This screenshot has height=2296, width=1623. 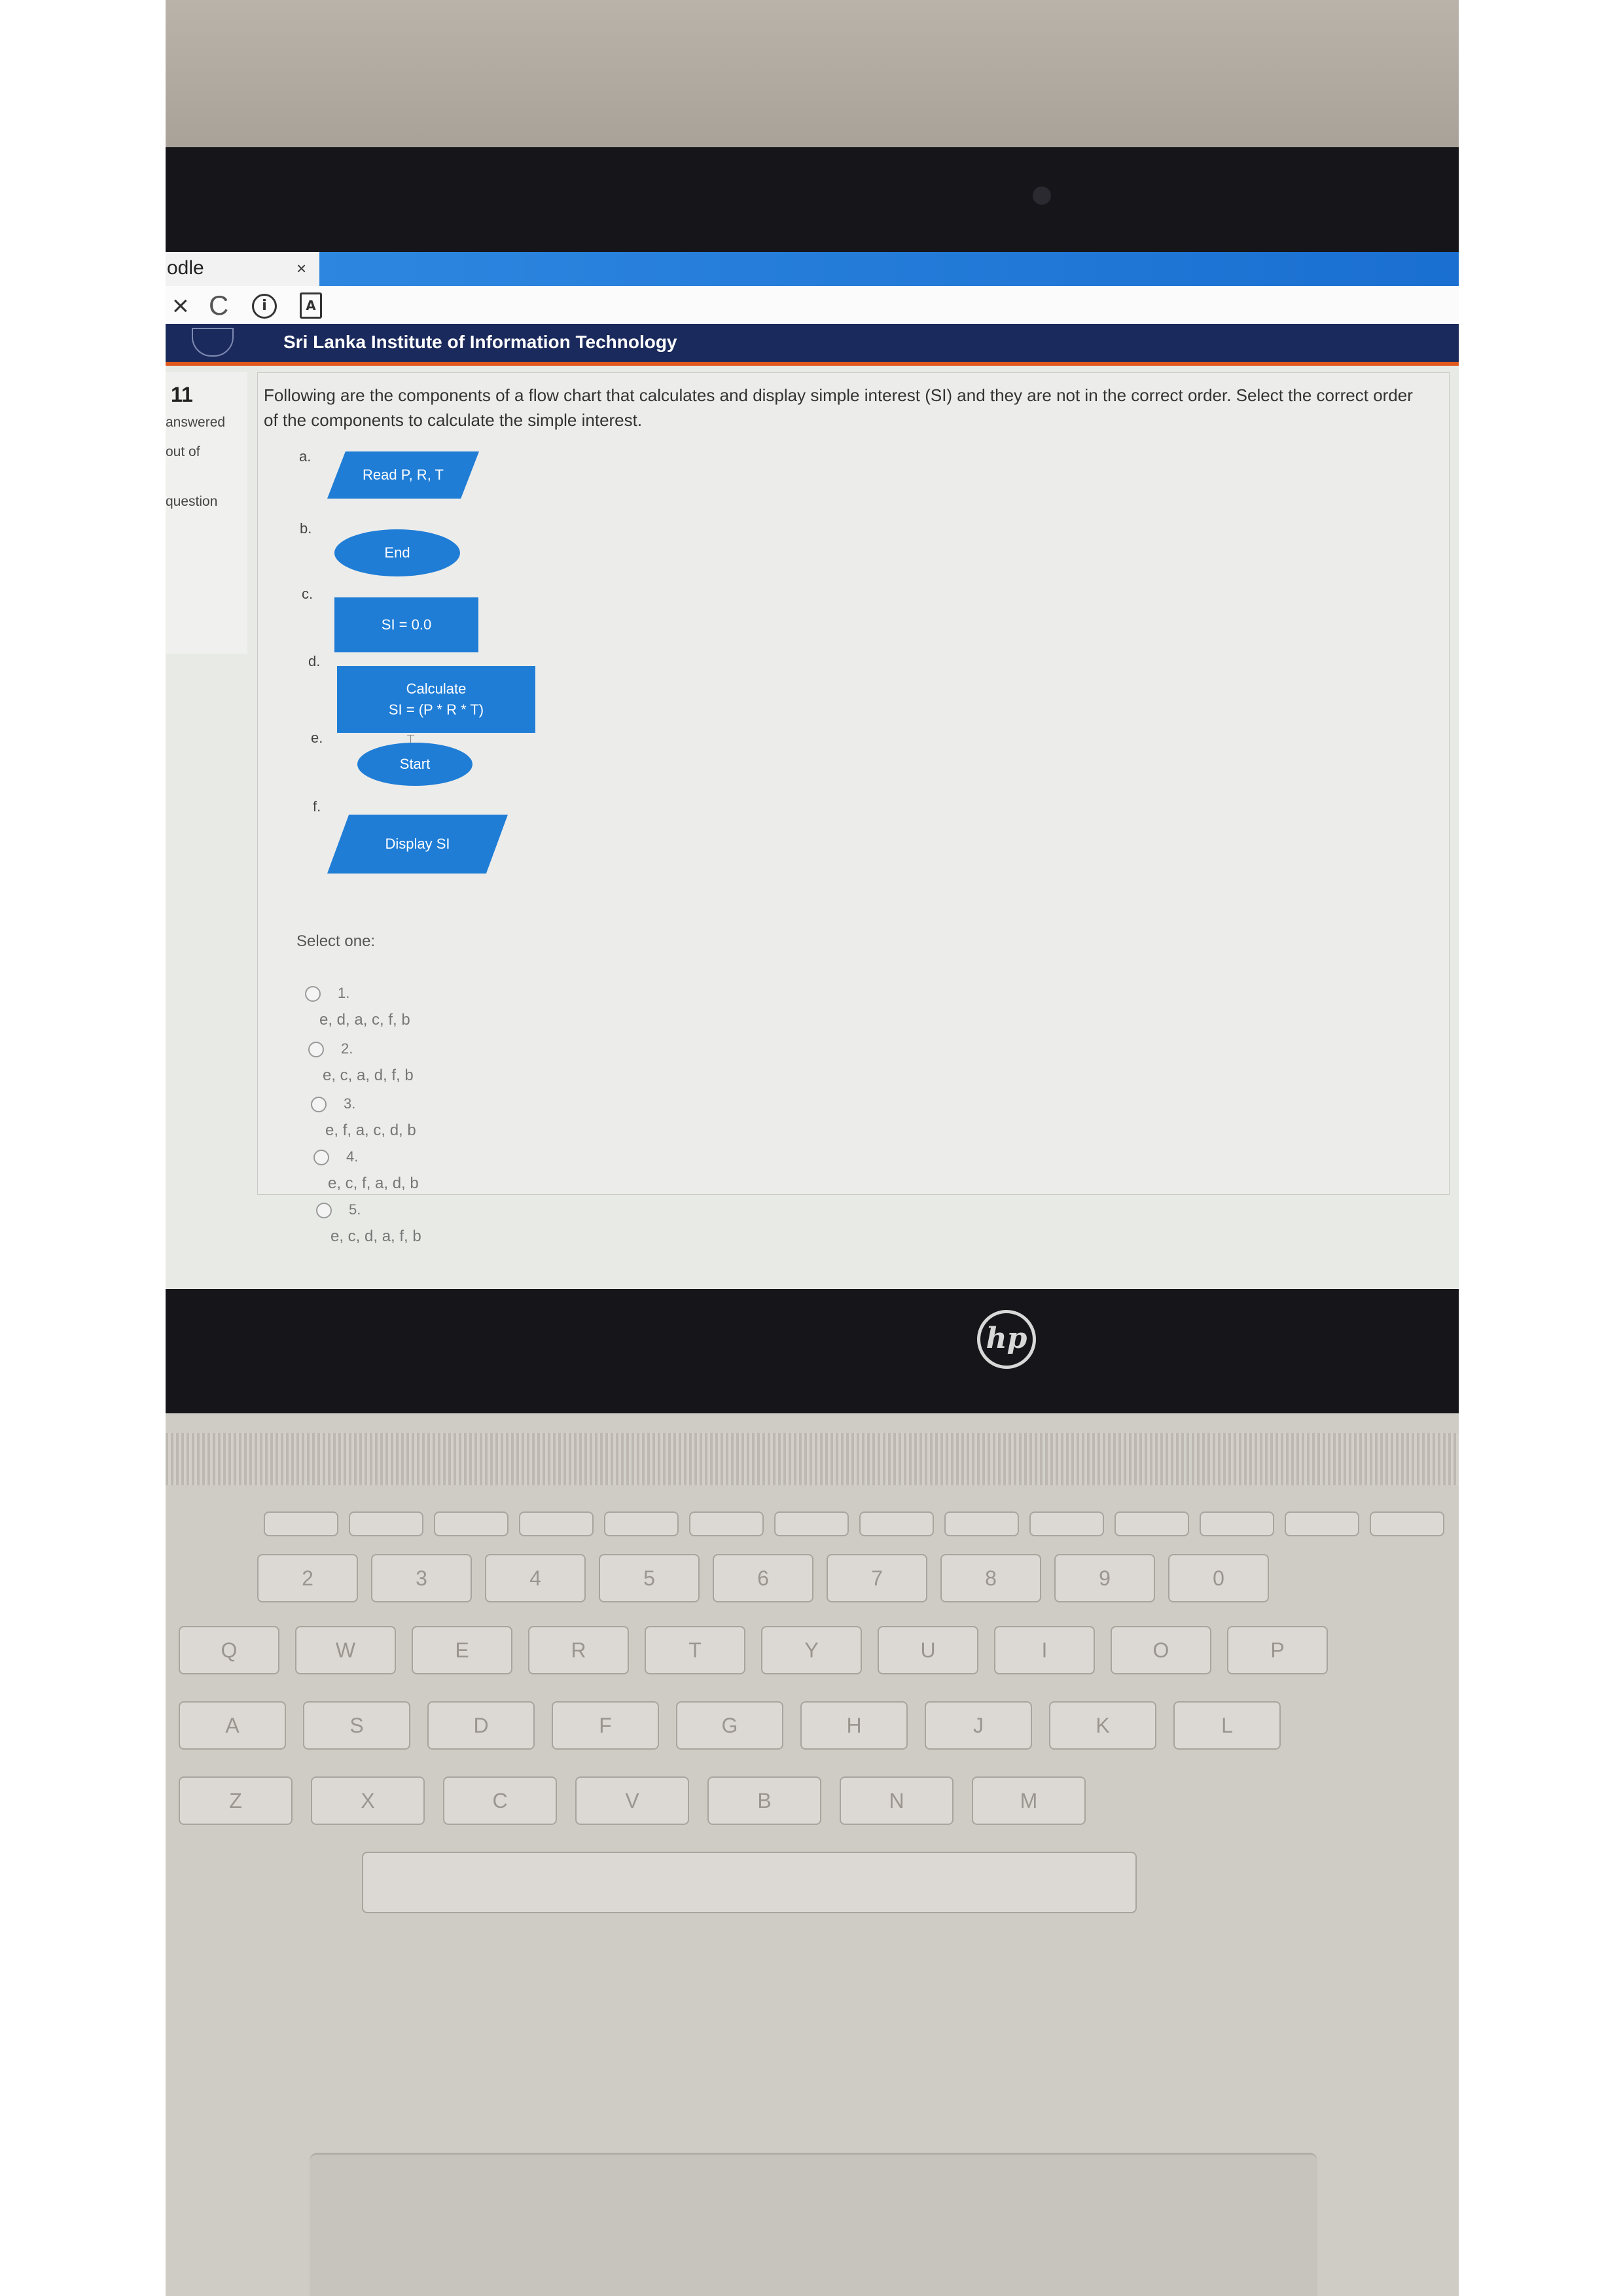 I want to click on key-9: 9, so click(x=1105, y=1578).